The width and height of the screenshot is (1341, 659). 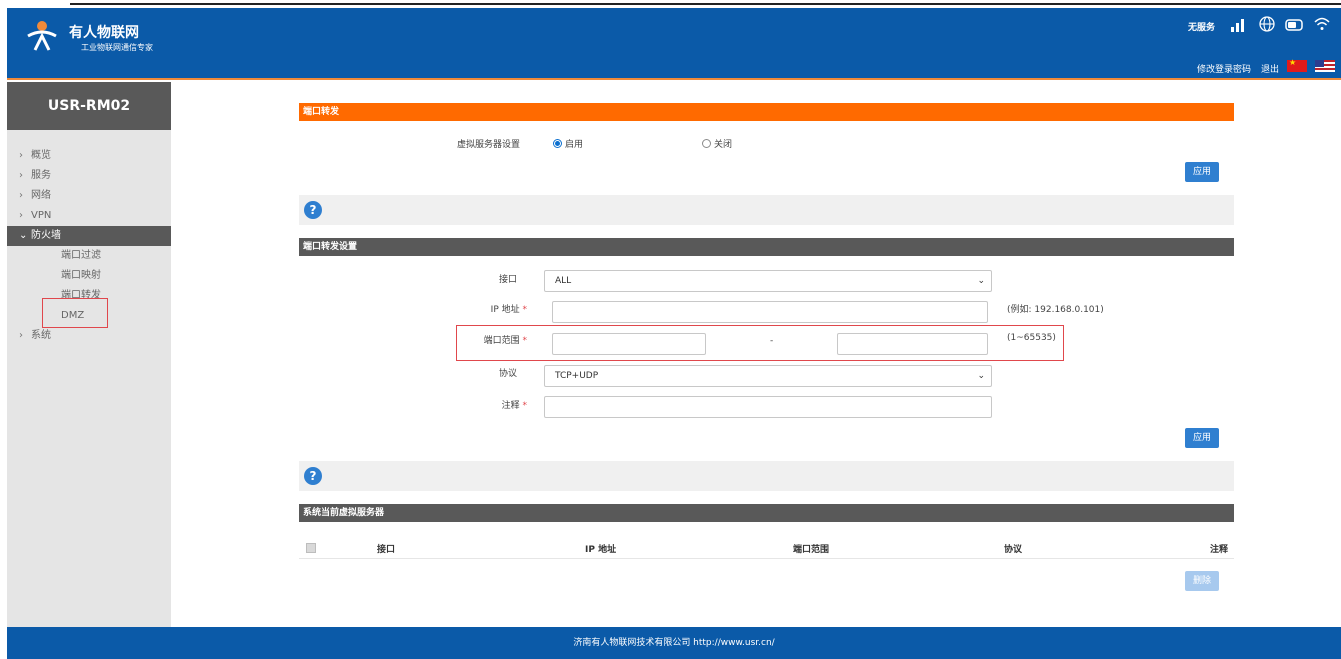 I want to click on sidebar-item-label: 网络, so click(x=41, y=195).